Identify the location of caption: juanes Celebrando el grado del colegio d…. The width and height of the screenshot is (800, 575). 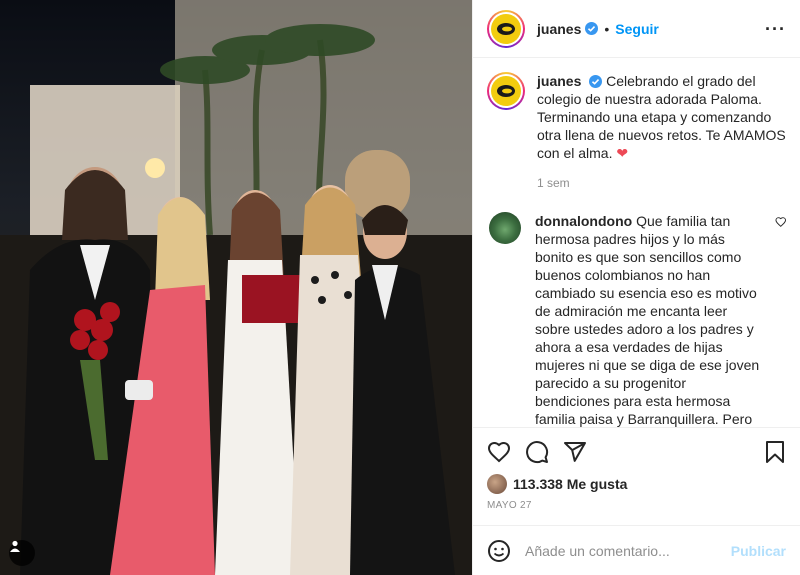
(661, 132).